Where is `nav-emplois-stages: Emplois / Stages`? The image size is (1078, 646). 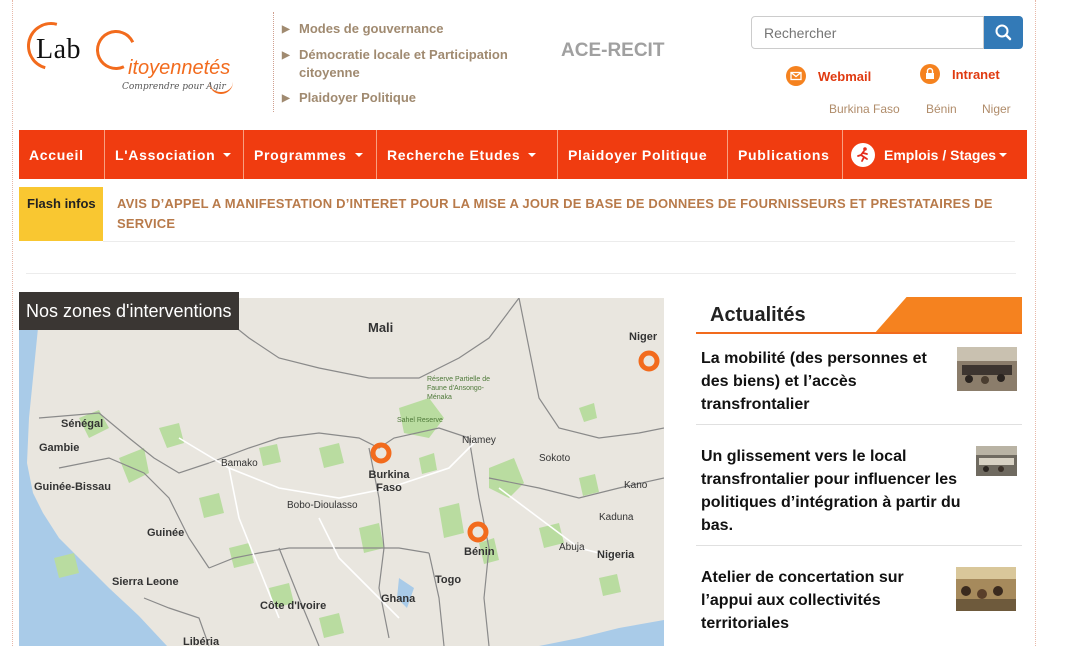 nav-emplois-stages: Emplois / Stages is located at coordinates (935, 154).